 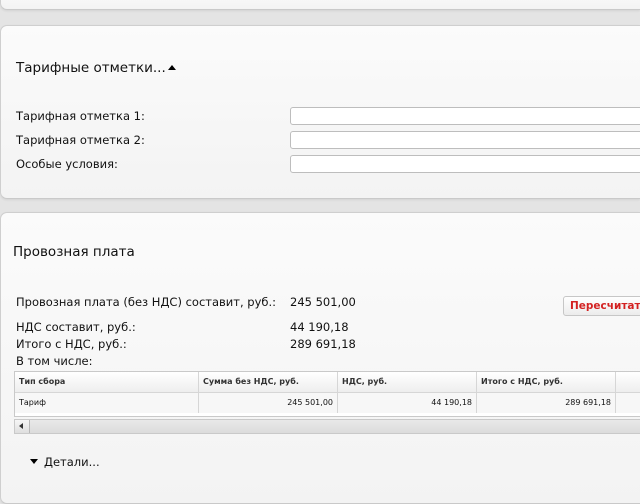 I want to click on vat-label: НДС составит, руб.:, so click(x=76, y=327).